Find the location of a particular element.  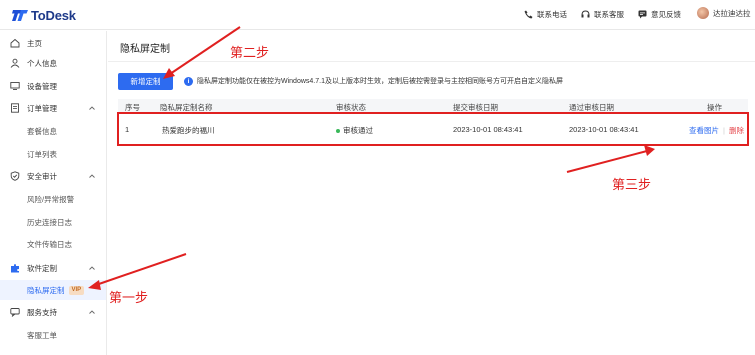

user-menu: 达拉迪达拉 is located at coordinates (724, 13).